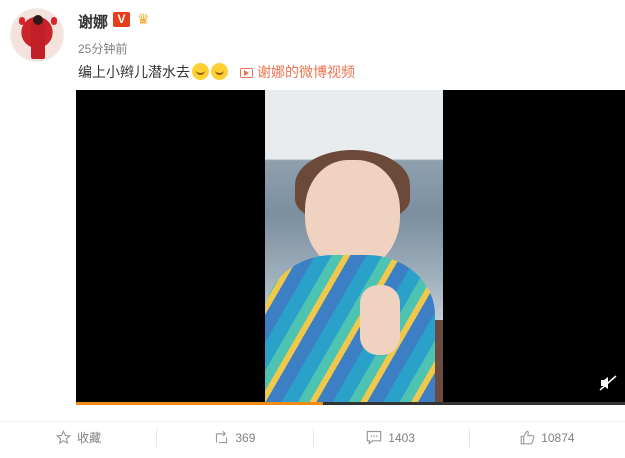  What do you see at coordinates (527, 438) in the screenshot?
I see `thumbs-up-icon` at bounding box center [527, 438].